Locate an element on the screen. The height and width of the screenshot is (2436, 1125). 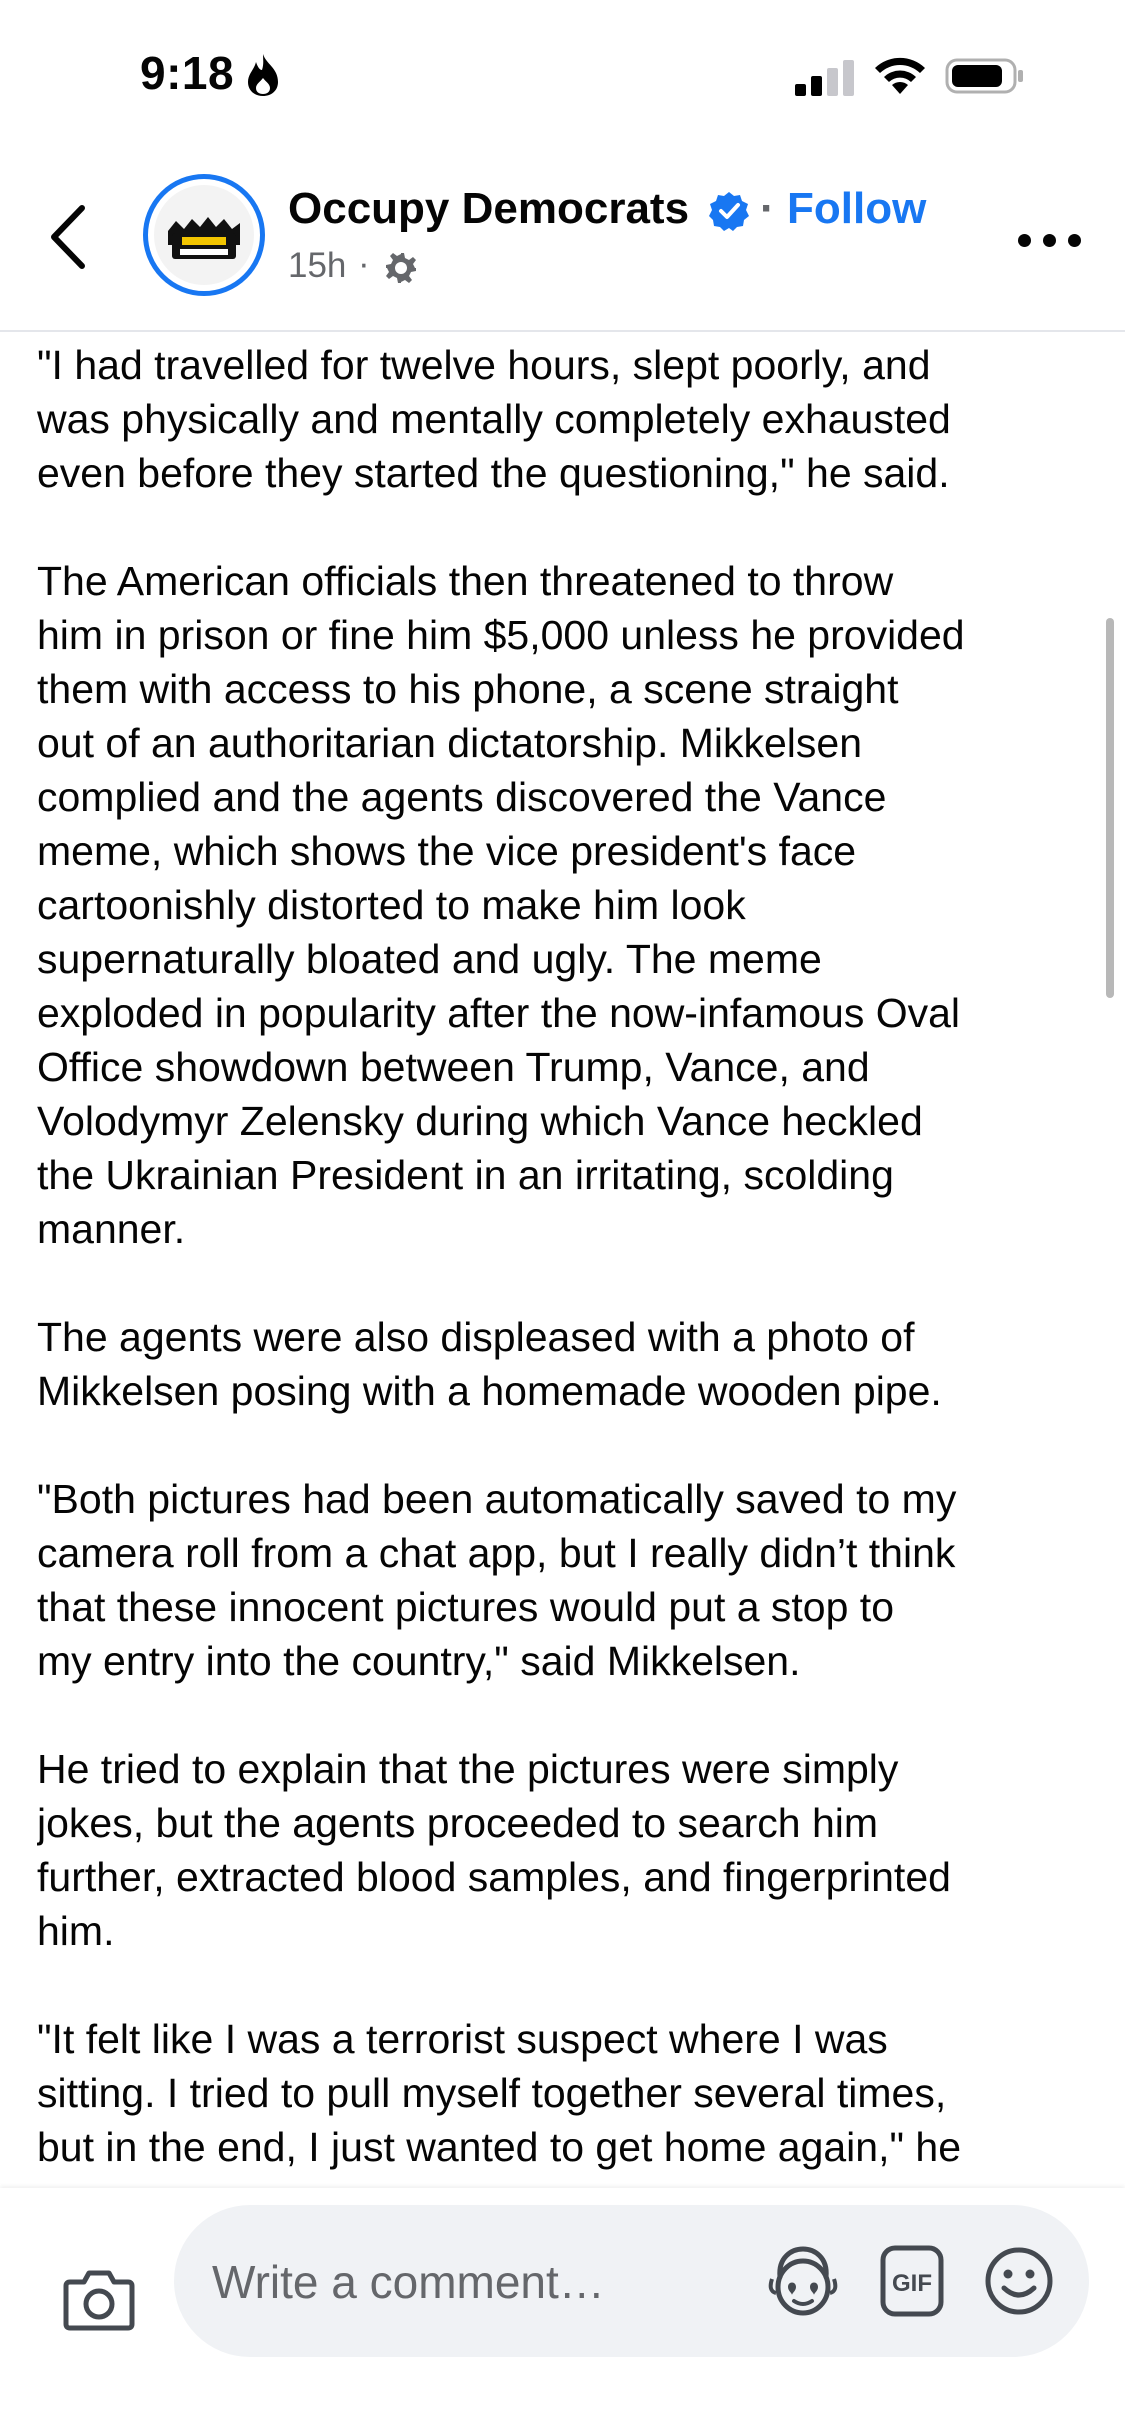
flame-icon is located at coordinates (263, 75).